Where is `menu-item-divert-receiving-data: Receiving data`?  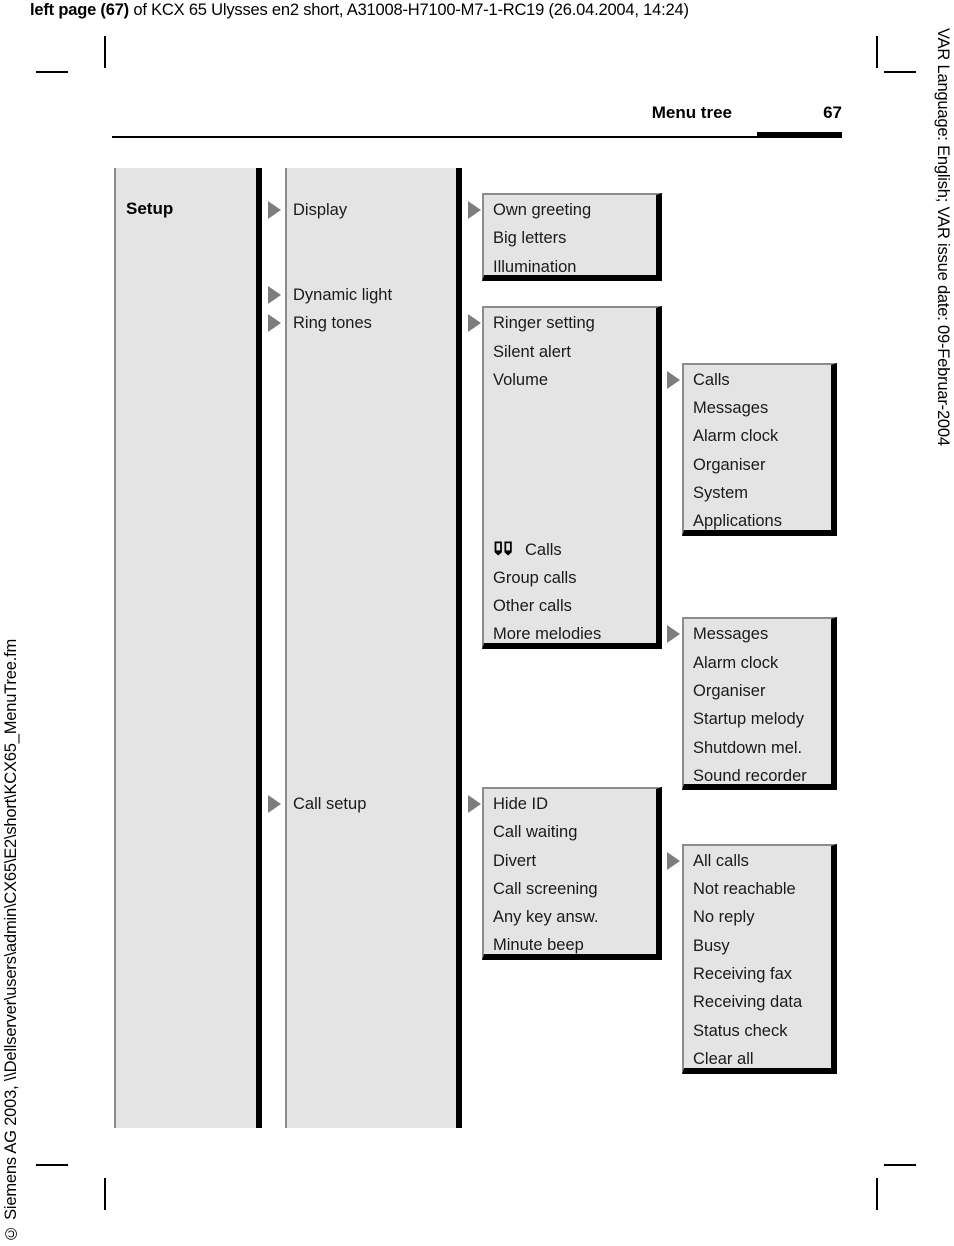
menu-item-divert-receiving-data: Receiving data is located at coordinates (747, 1002).